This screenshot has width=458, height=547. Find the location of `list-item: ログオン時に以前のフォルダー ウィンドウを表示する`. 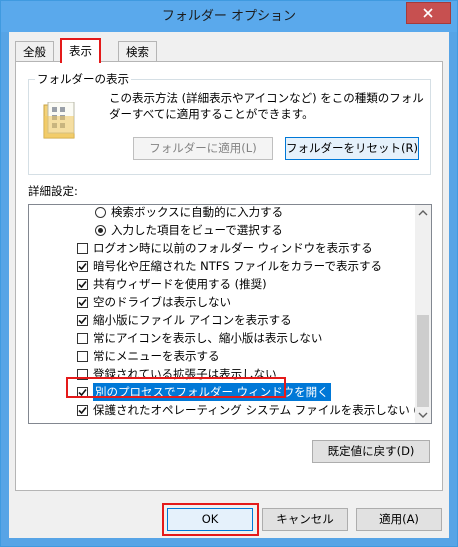

list-item: ログオン時に以前のフォルダー ウィンドウを表示する is located at coordinates (225, 248).